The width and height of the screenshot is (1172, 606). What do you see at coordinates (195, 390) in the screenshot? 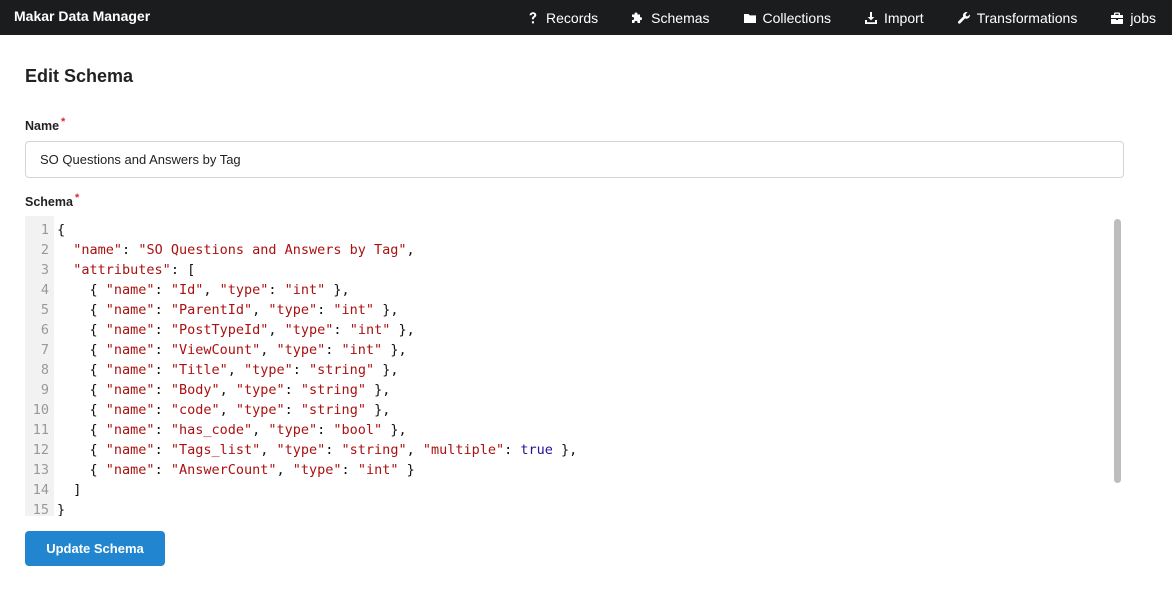
I see `json-string-token: "Body"` at bounding box center [195, 390].